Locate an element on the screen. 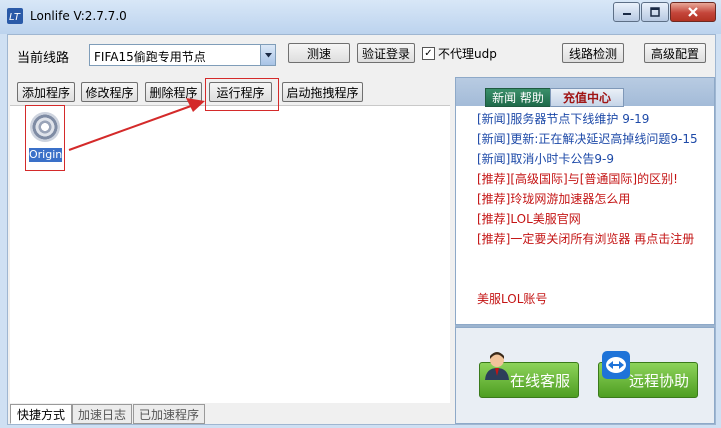 The width and height of the screenshot is (721, 428). chevron-down-icon is located at coordinates (268, 54).